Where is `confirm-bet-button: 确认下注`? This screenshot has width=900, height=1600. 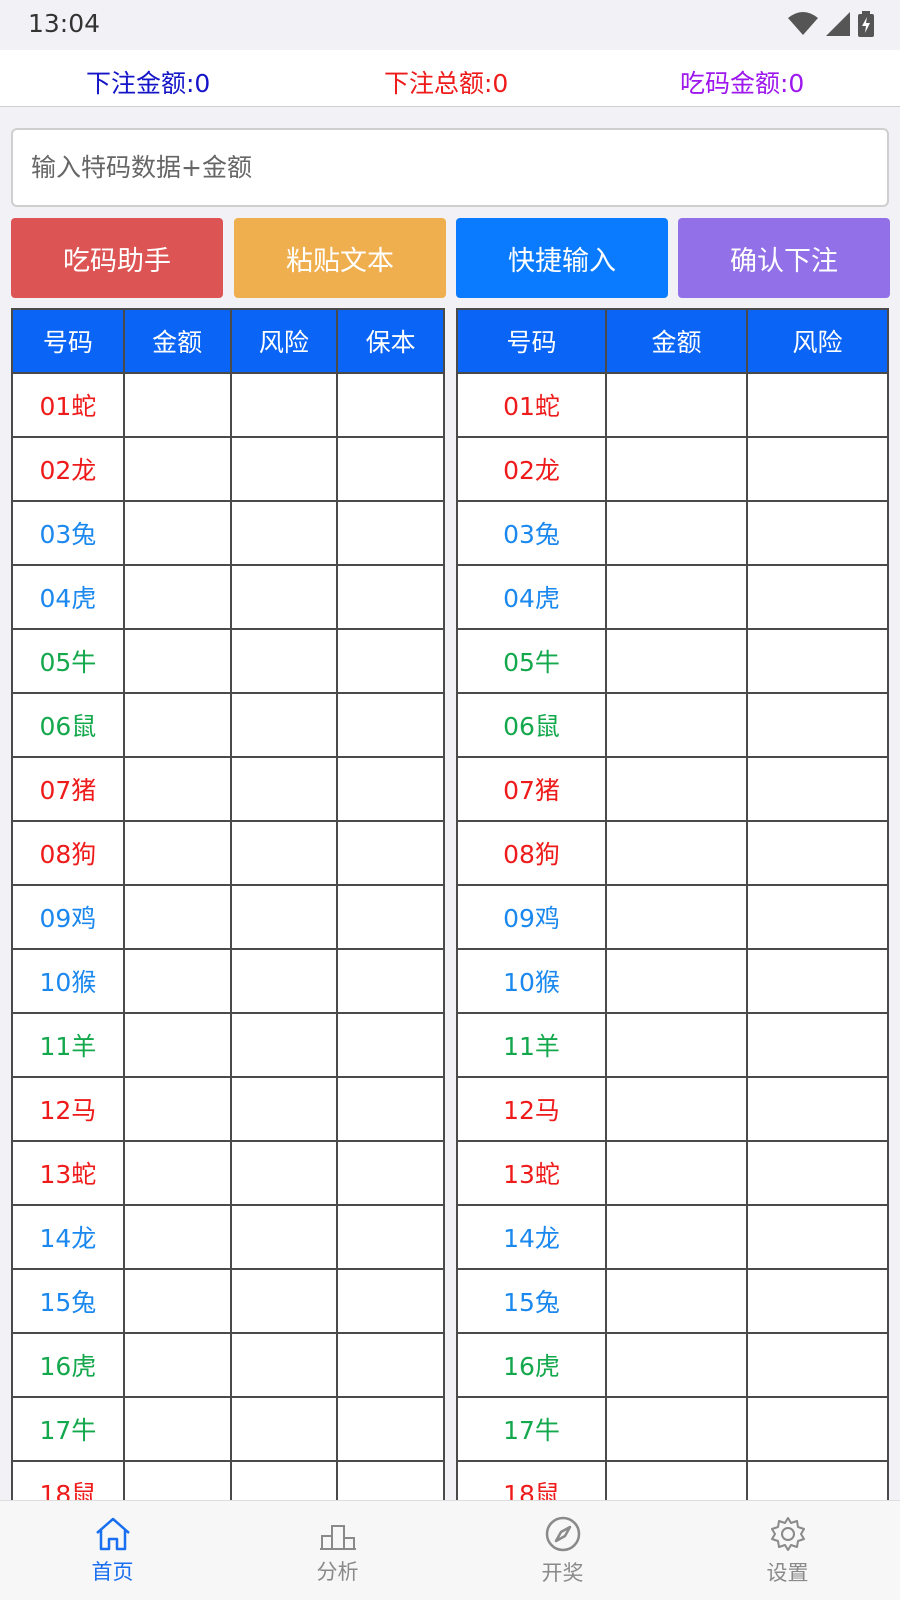 confirm-bet-button: 确认下注 is located at coordinates (784, 258).